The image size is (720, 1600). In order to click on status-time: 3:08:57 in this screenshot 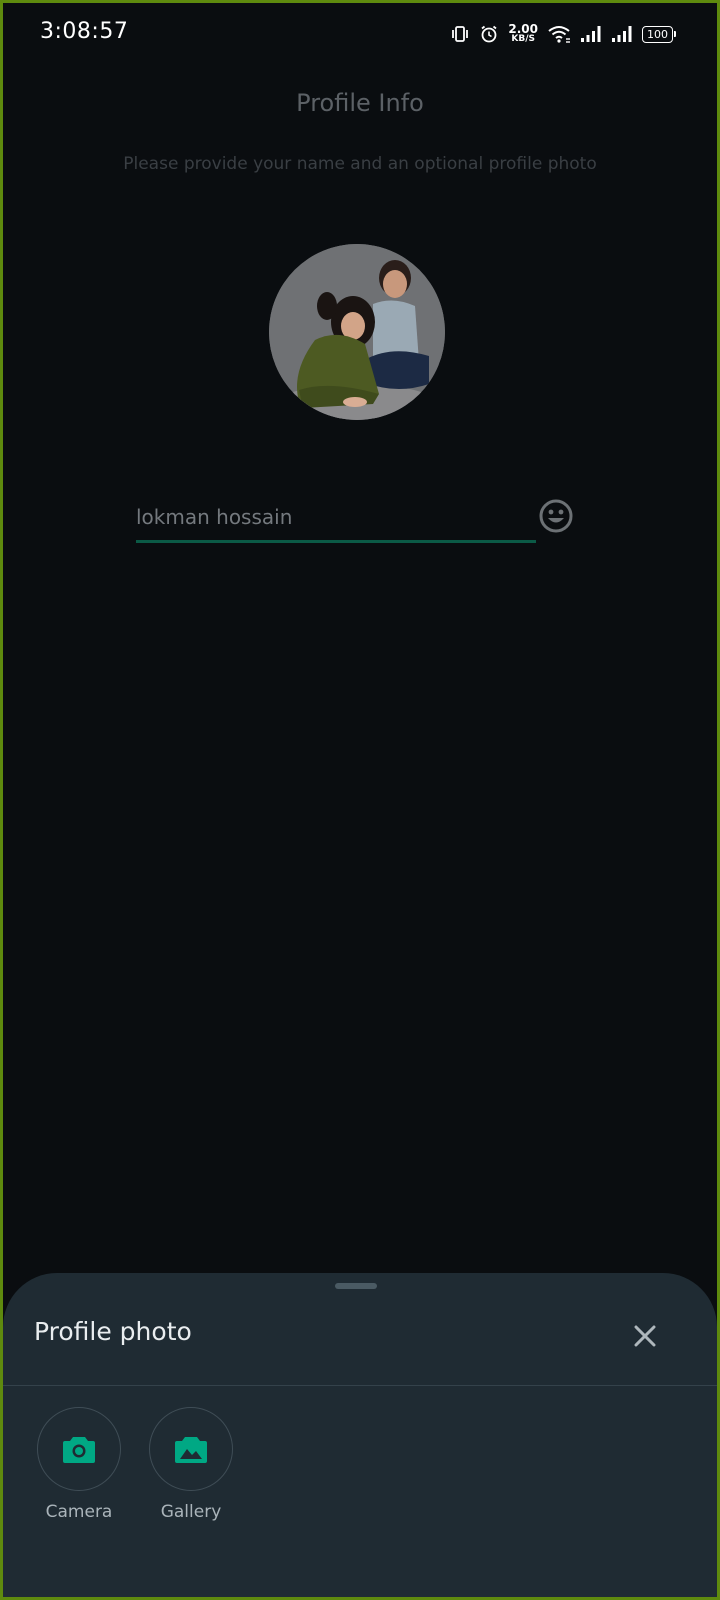, I will do `click(84, 31)`.